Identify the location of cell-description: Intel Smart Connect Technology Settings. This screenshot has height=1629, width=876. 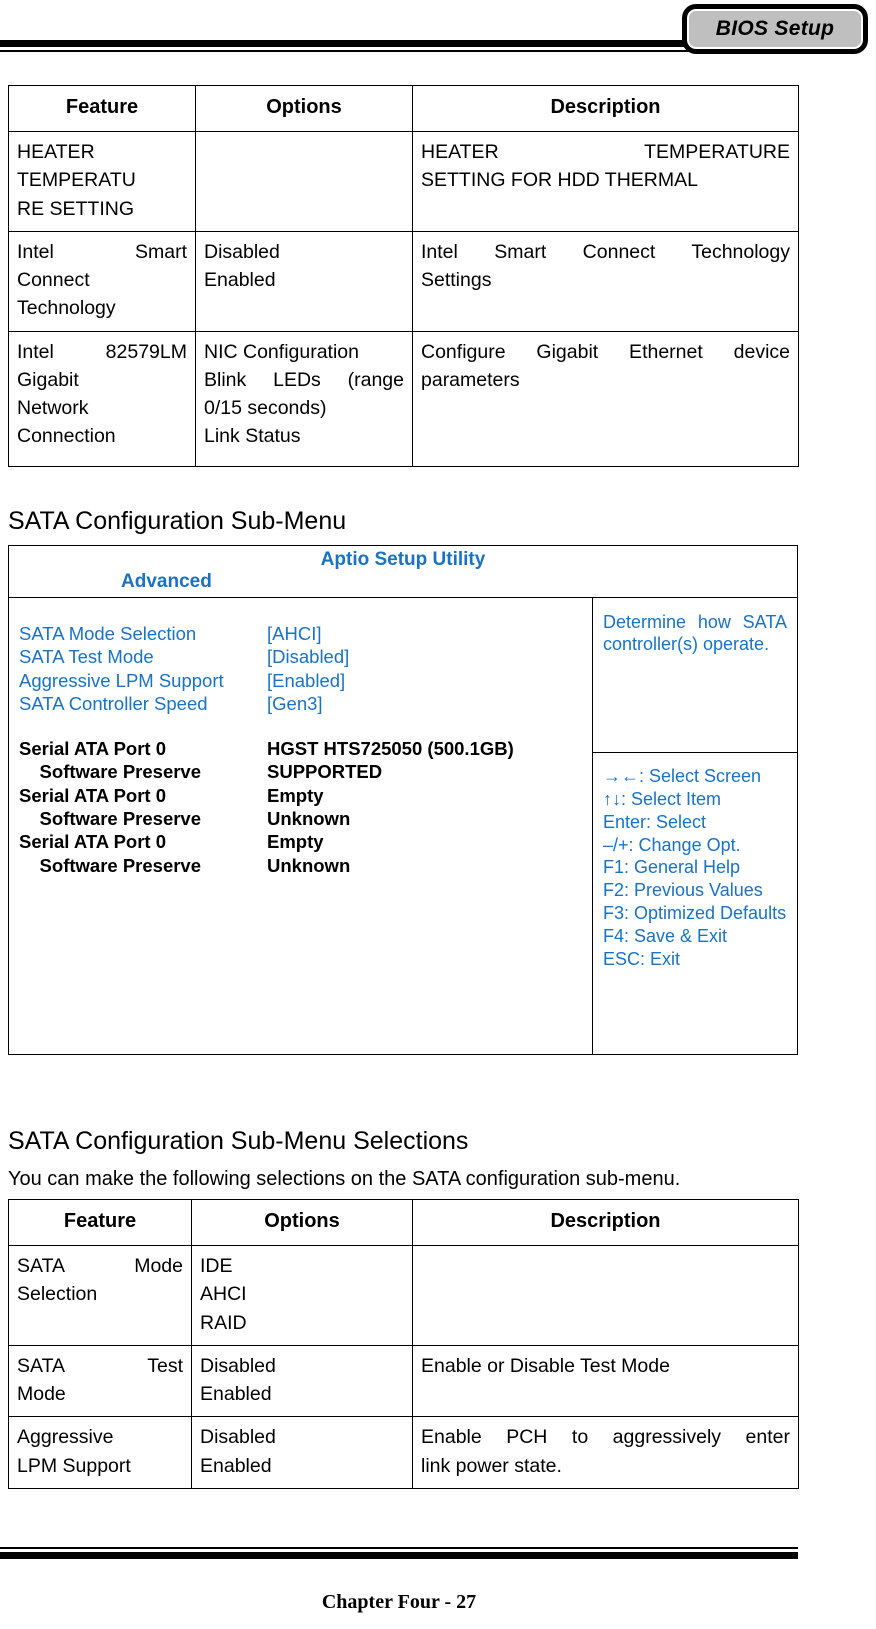
(605, 281).